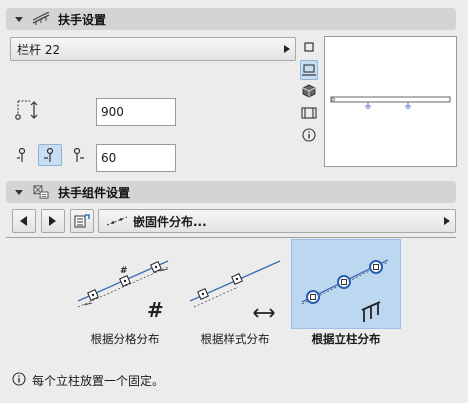  What do you see at coordinates (136, 158) in the screenshot?
I see `offset-input: 60` at bounding box center [136, 158].